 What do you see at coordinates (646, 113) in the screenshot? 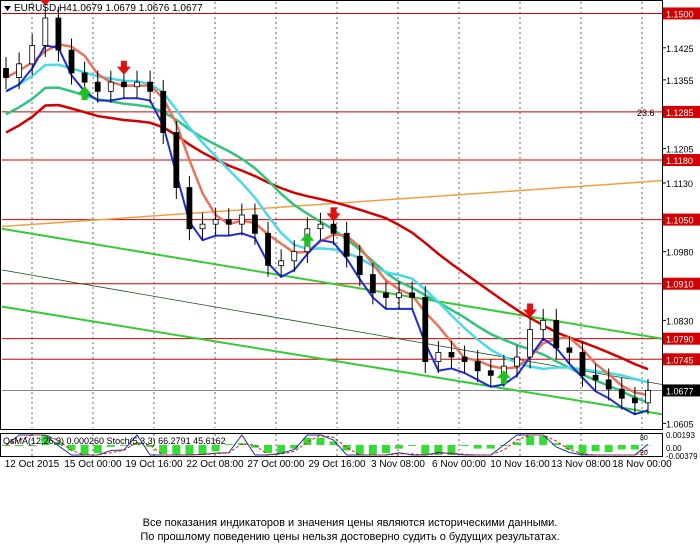
I see `fib-label: 23.6` at bounding box center [646, 113].